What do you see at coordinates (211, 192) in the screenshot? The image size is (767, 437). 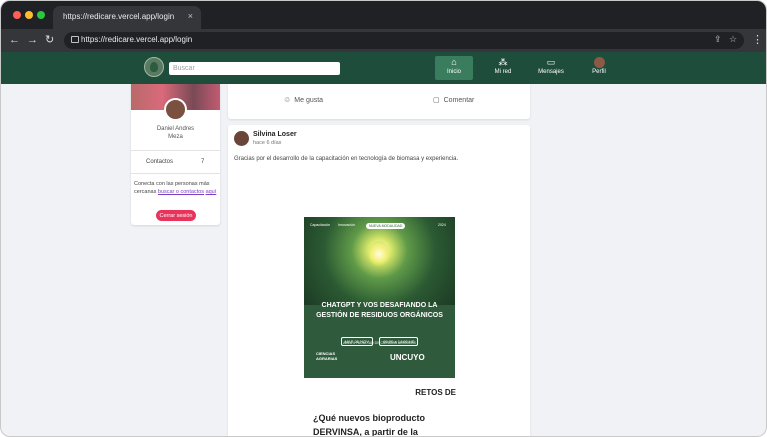 I see `here-link: aquí` at bounding box center [211, 192].